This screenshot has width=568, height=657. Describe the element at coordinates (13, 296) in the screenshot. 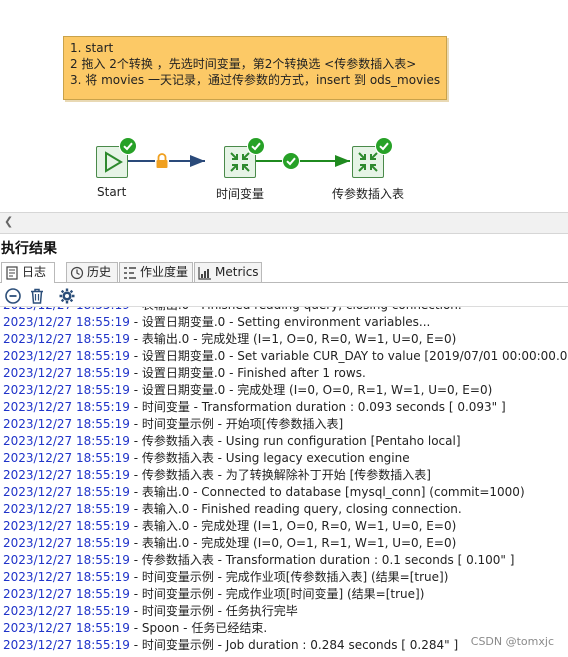

I see `stop-icon` at that location.